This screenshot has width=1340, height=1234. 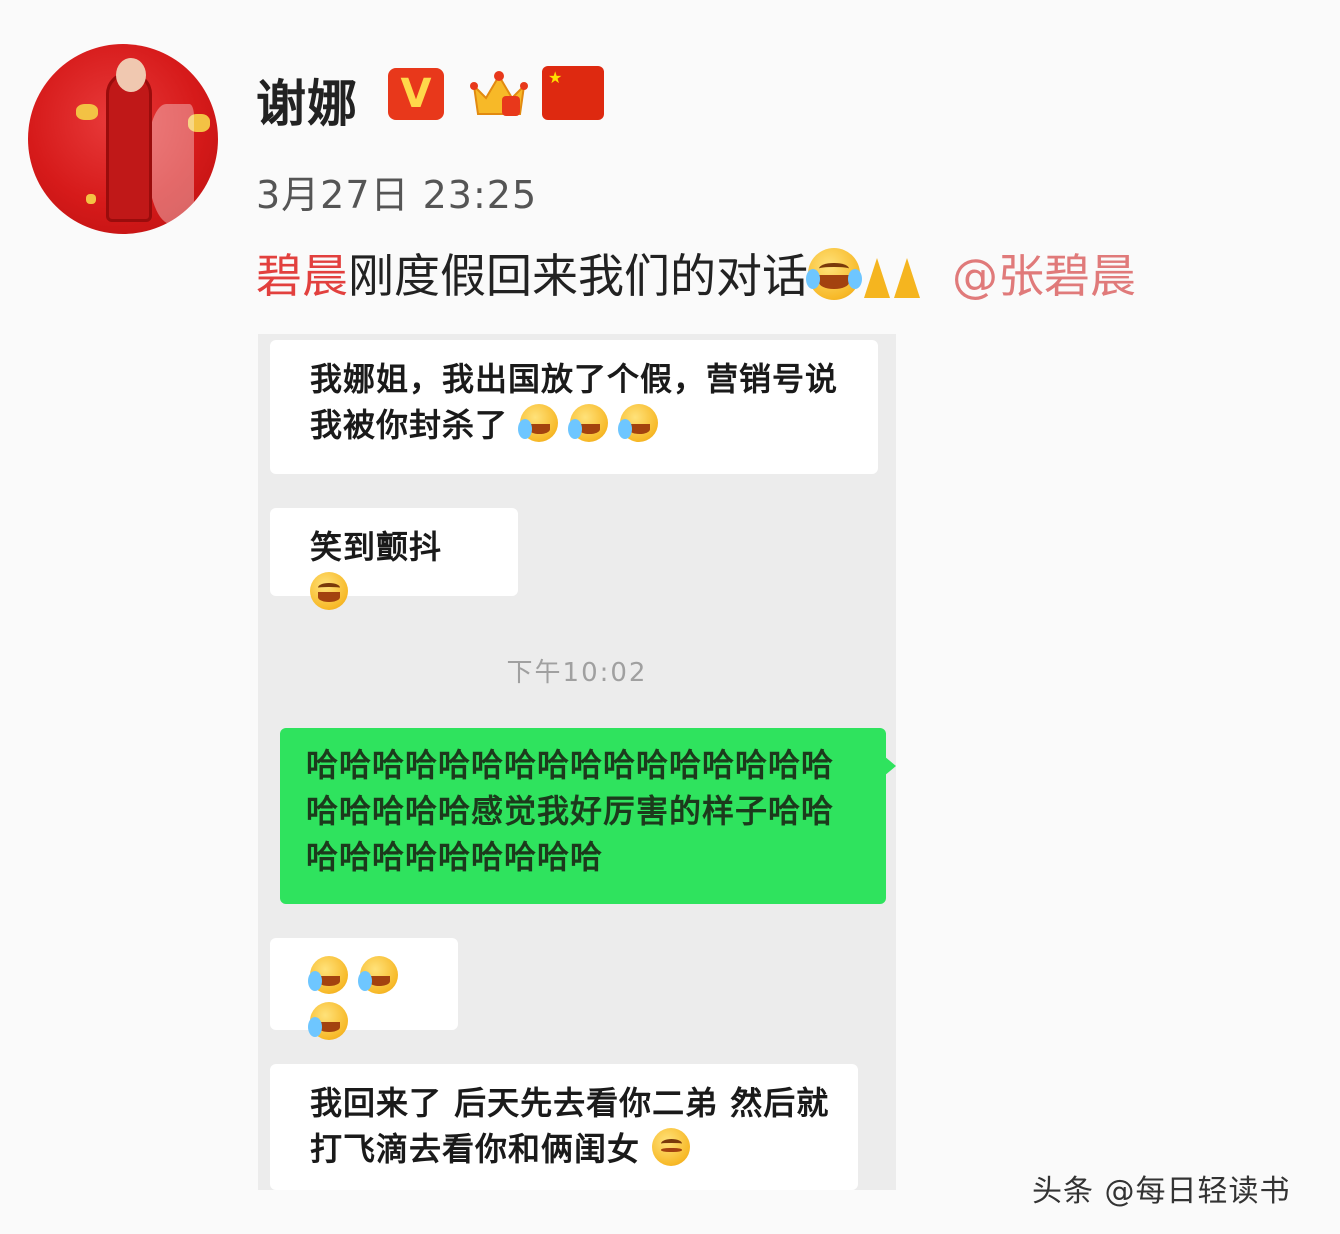 What do you see at coordinates (1161, 1191) in the screenshot?
I see `source-watermark: 头条 @每日轻读书` at bounding box center [1161, 1191].